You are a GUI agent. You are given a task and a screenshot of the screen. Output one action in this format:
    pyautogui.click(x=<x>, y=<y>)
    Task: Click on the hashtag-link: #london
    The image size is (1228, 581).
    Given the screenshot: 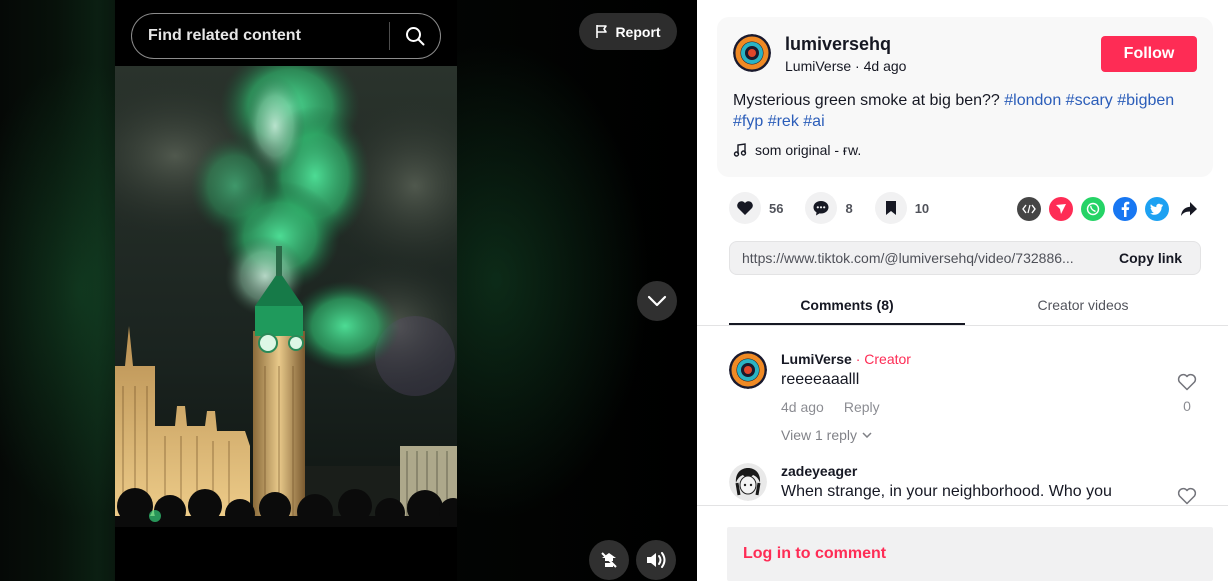 What is the action you would take?
    pyautogui.click(x=1032, y=100)
    